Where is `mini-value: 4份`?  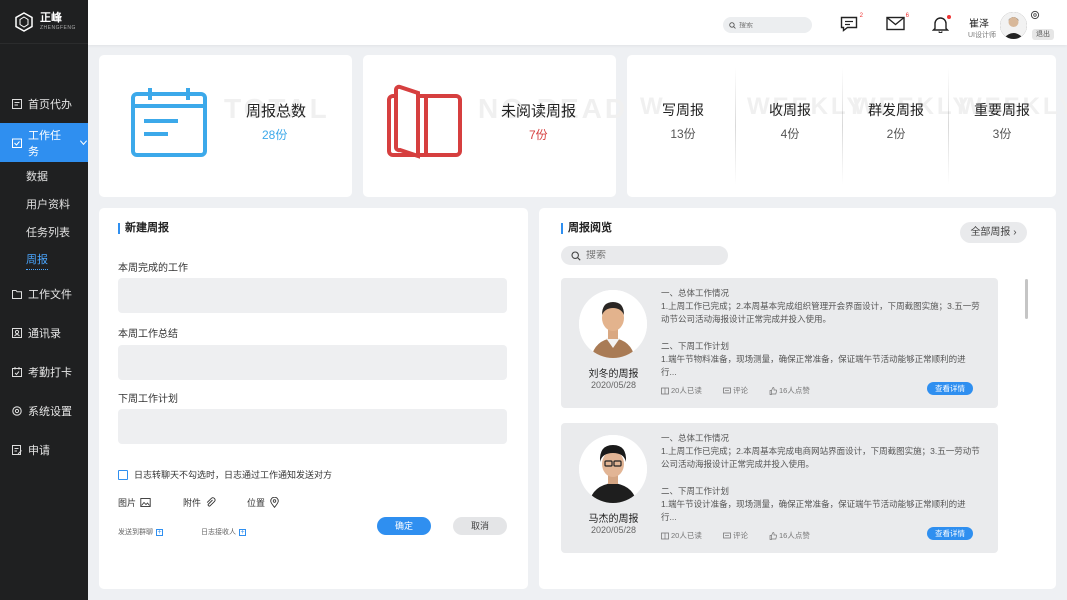
mini-value: 4份 is located at coordinates (790, 134).